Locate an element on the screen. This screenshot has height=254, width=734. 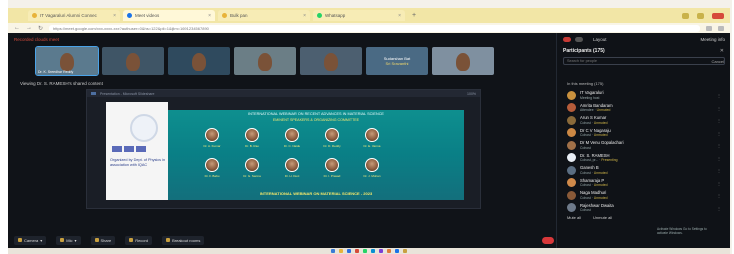
participant-row: Dr M Venu Gopalachari Cohost ⋮ is located at coordinates (646, 145).